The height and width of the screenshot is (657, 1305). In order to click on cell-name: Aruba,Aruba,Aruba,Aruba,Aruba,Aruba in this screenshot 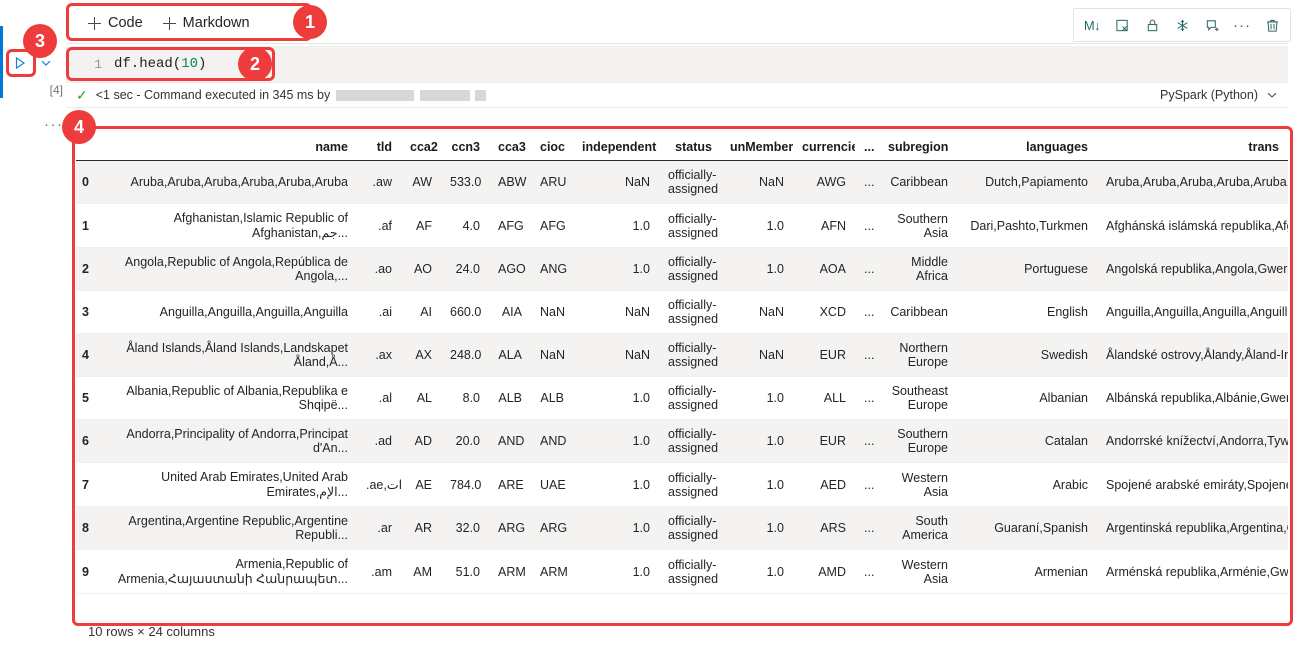, I will do `click(239, 182)`.